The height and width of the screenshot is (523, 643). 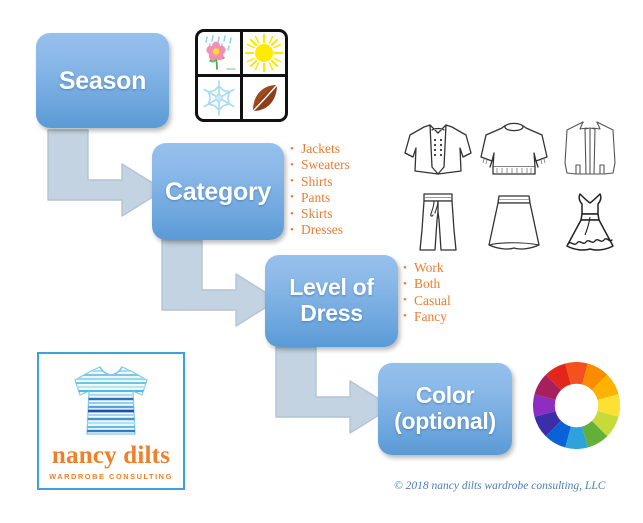 I want to click on step-label-level-line2: Dress, so click(x=331, y=313).